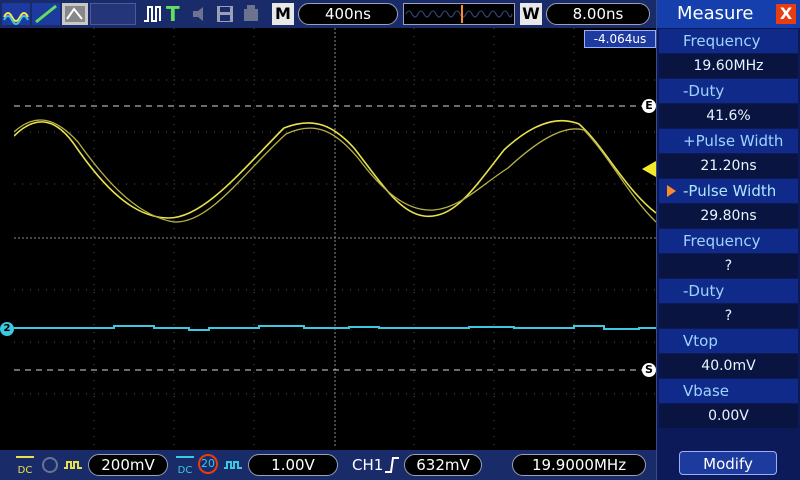 This screenshot has width=800, height=480. Describe the element at coordinates (201, 14) in the screenshot. I see `speaker-icon` at that location.